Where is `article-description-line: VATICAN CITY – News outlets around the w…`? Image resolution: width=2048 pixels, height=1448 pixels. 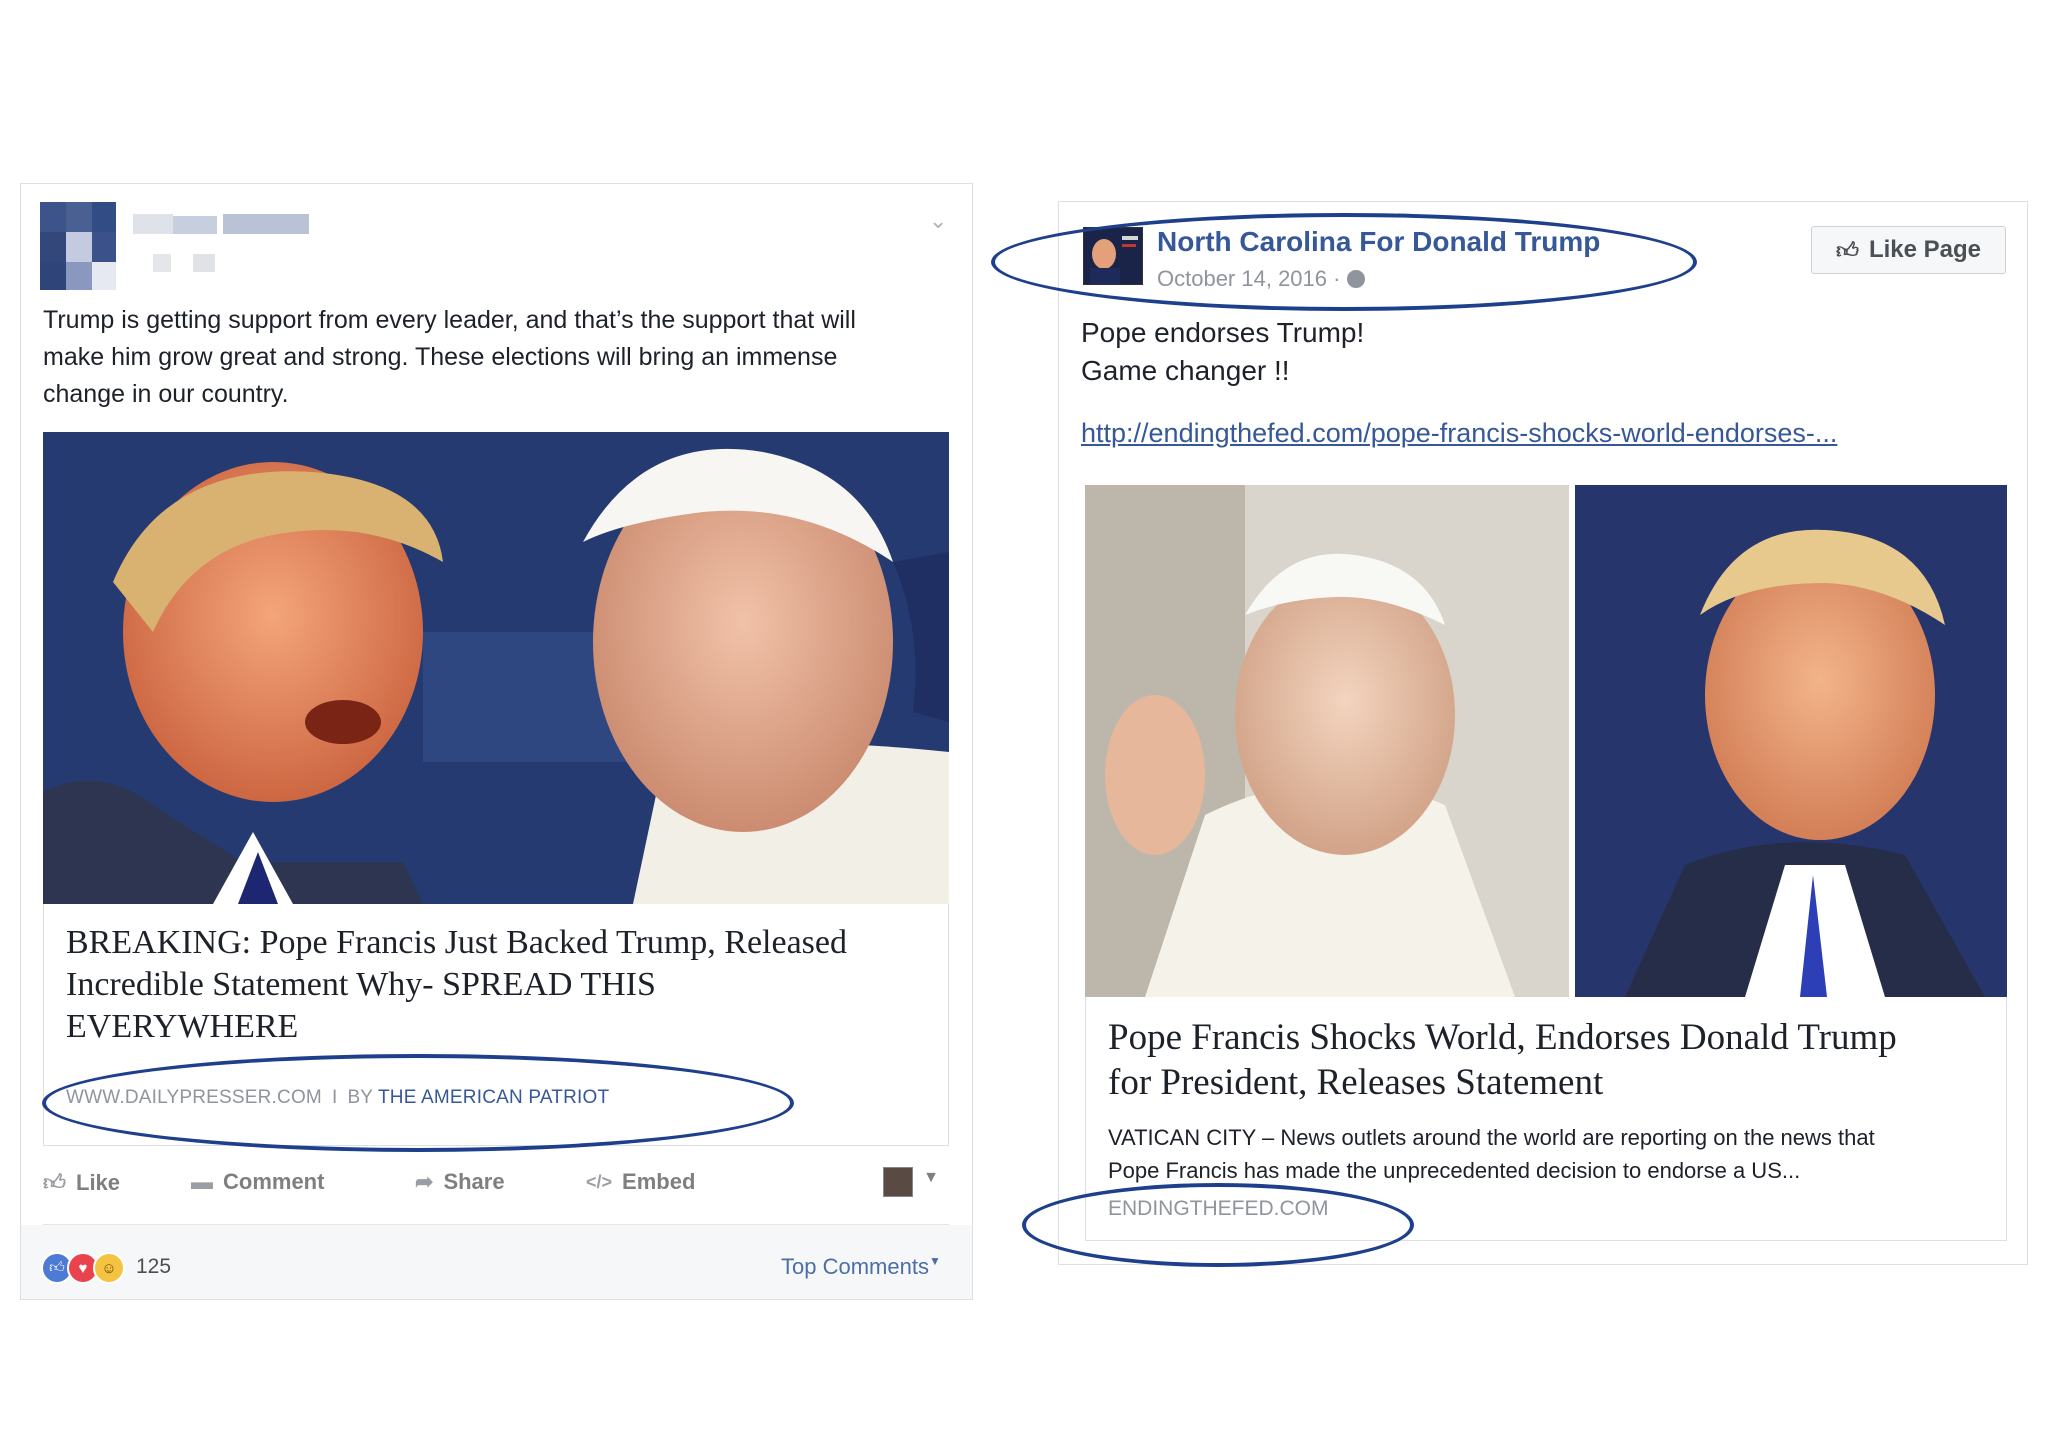 article-description-line: VATICAN CITY – News outlets around the w… is located at coordinates (1491, 1137).